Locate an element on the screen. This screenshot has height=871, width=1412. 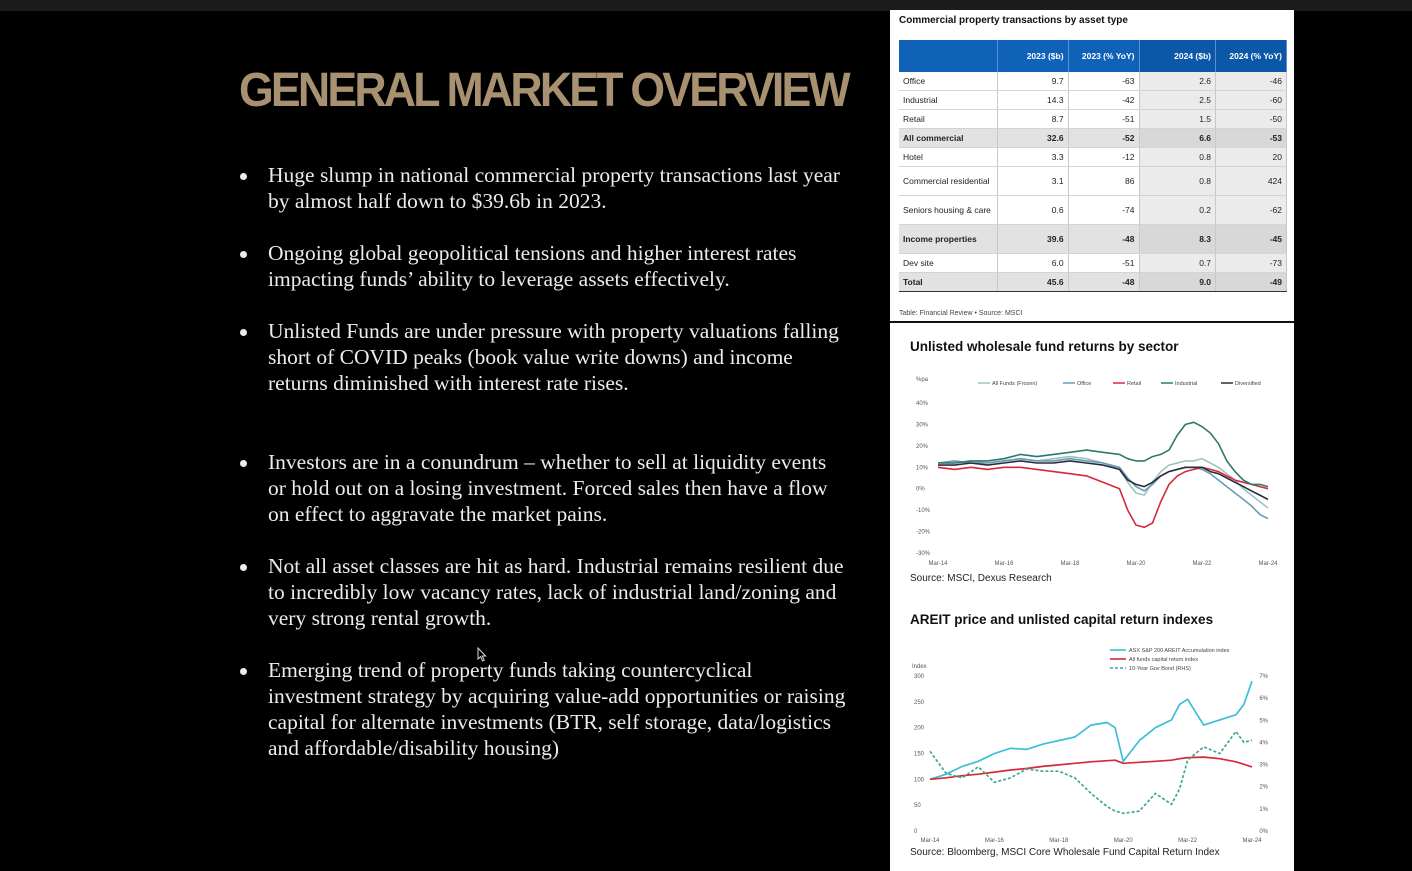
row-label: Hotel is located at coordinates (948, 157).